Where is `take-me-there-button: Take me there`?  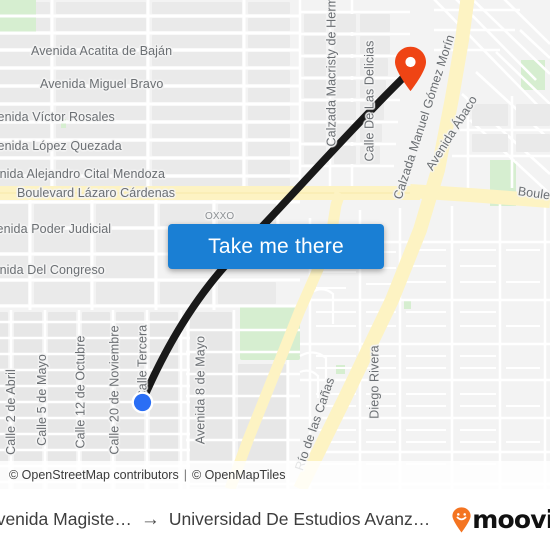 take-me-there-button: Take me there is located at coordinates (276, 246).